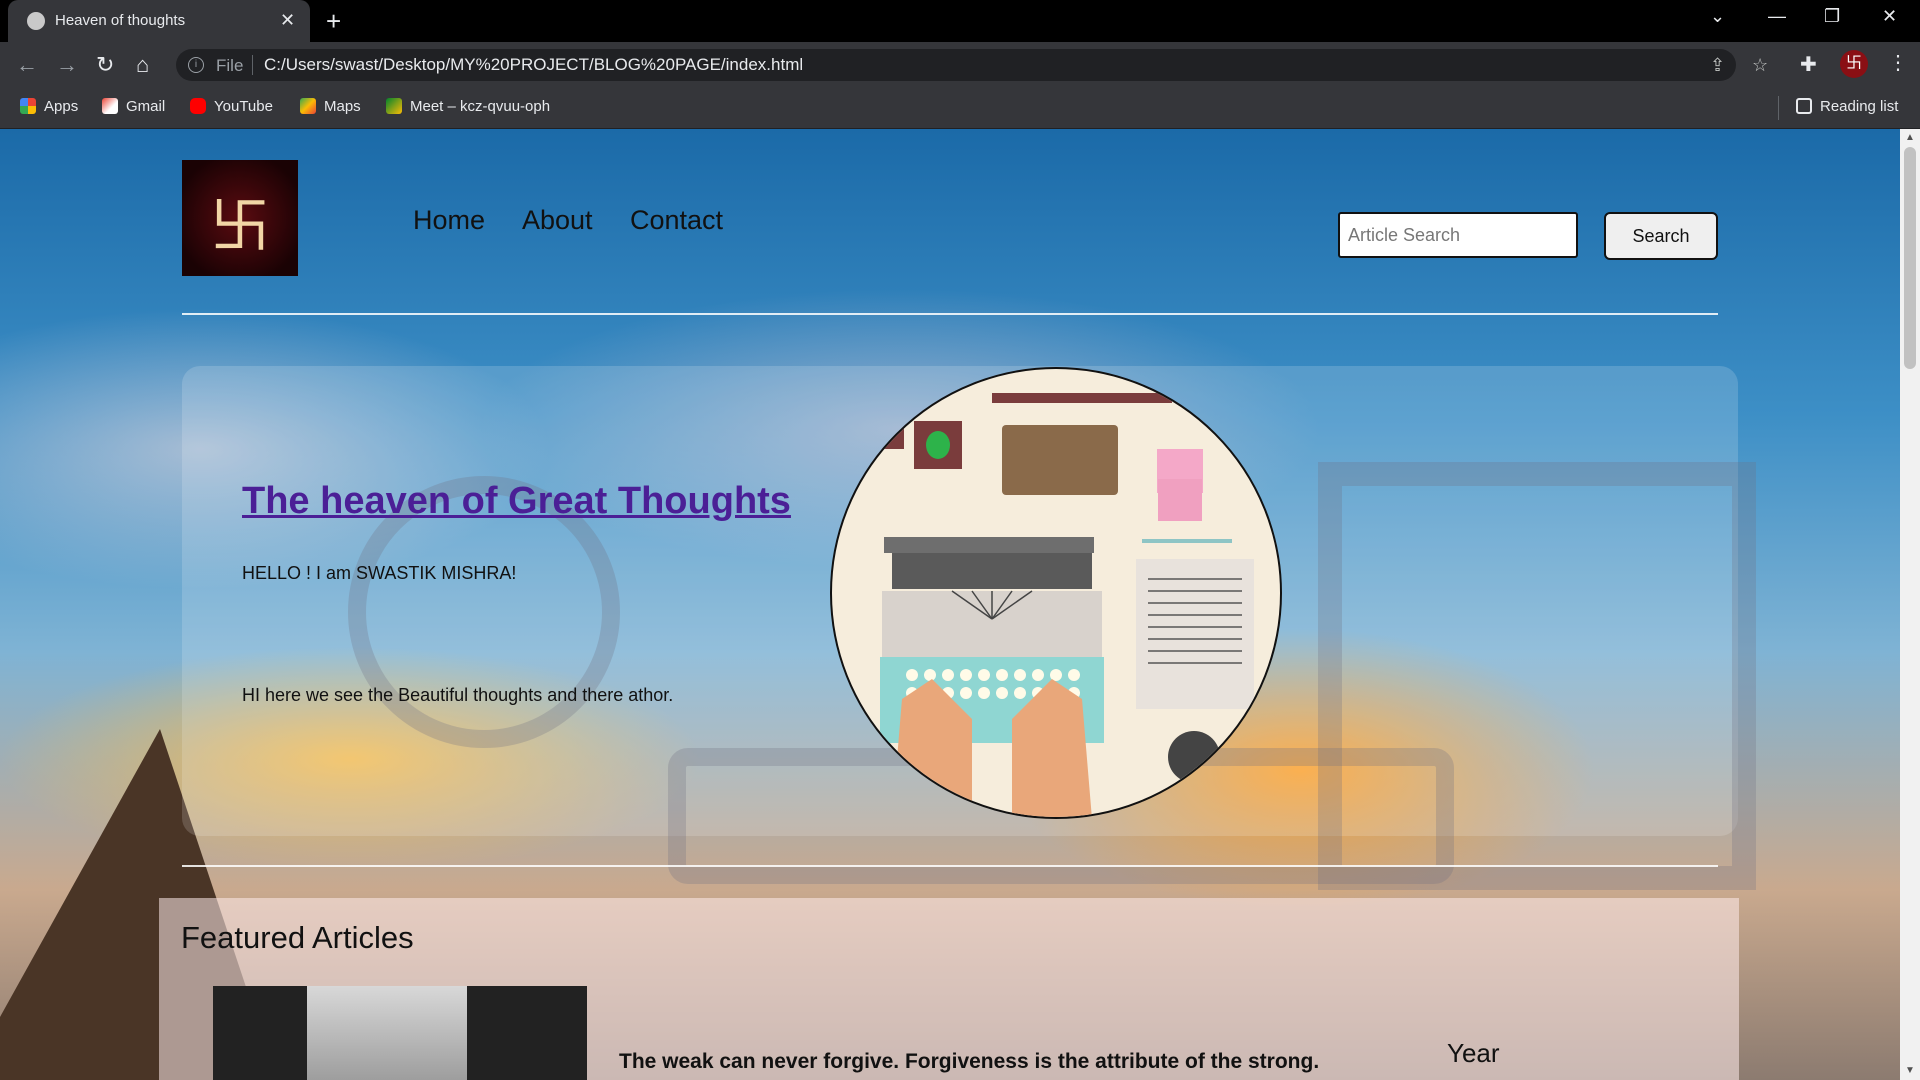 This screenshot has height=1080, width=1920. What do you see at coordinates (105, 65) in the screenshot?
I see `reload-icon: ↻` at bounding box center [105, 65].